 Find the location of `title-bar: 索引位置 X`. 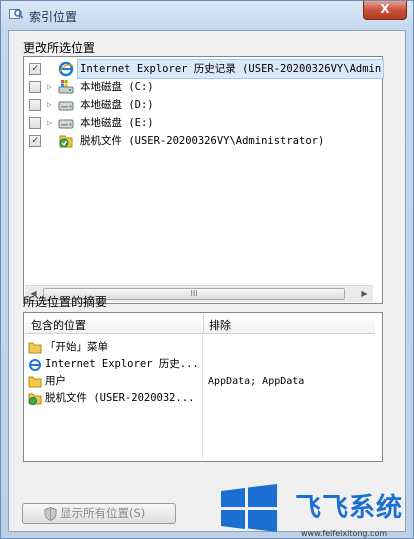

title-bar: 索引位置 X is located at coordinates (207, 15).